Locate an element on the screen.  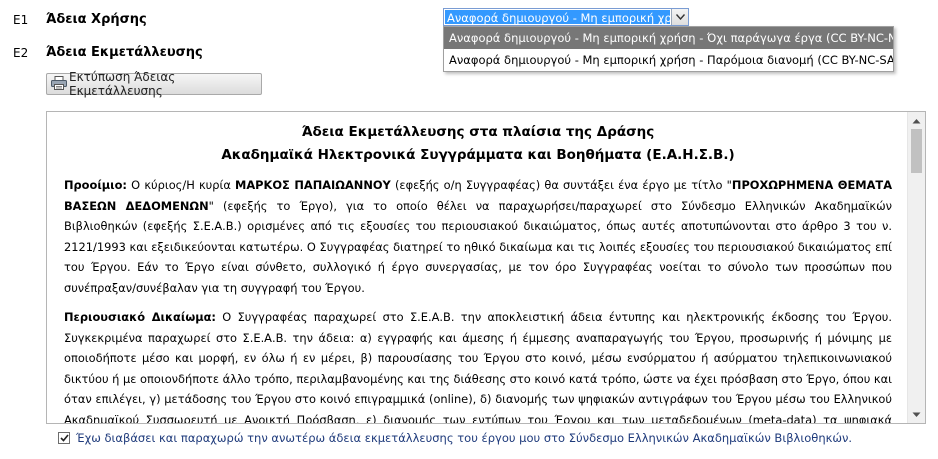
chevron-down-icon is located at coordinates (679, 17).